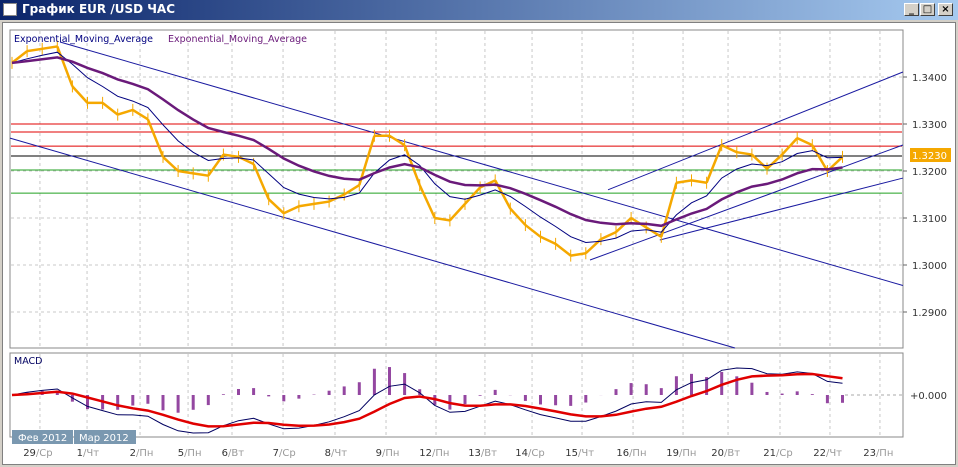 Image resolution: width=958 pixels, height=467 pixels. Describe the element at coordinates (42, 438) in the screenshot. I see `month-label-feb: Фев 2012` at that location.